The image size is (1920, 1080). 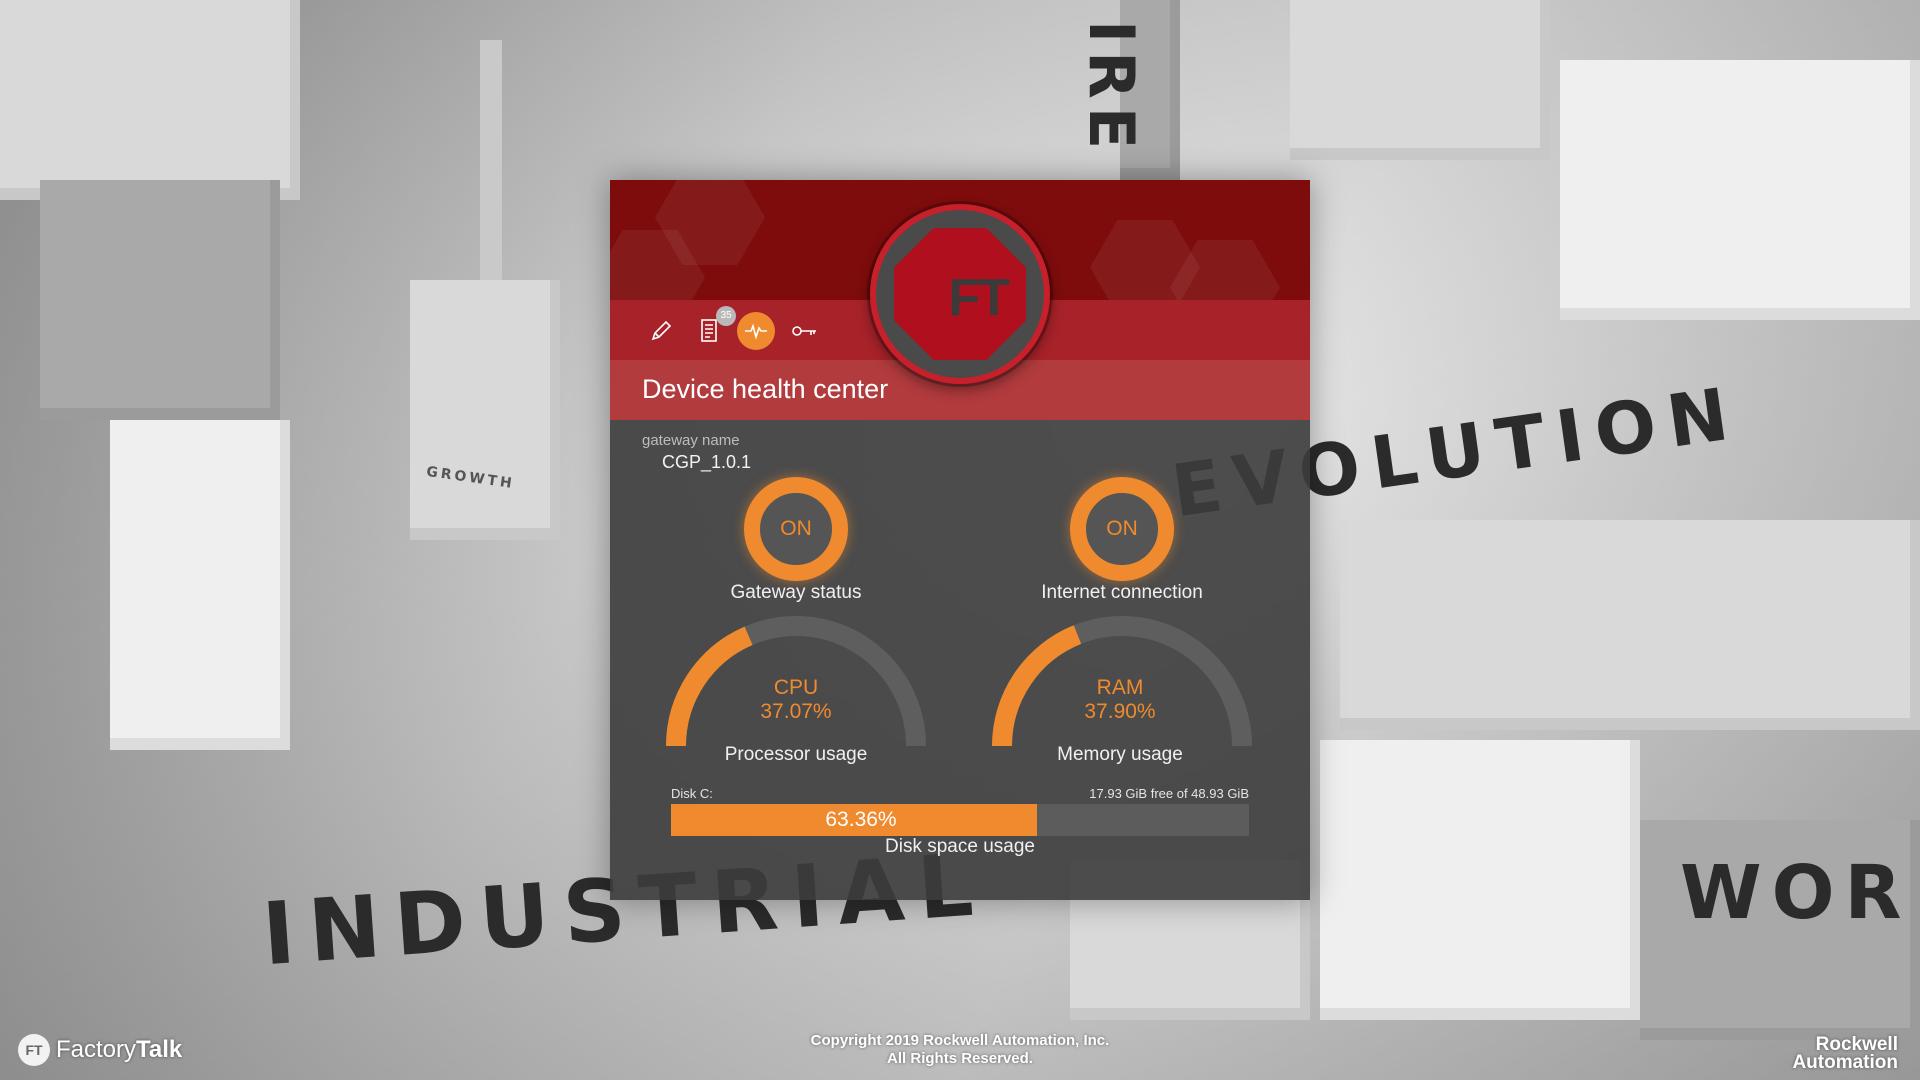 What do you see at coordinates (1120, 754) in the screenshot?
I see `memory-usage-label: Memory usage` at bounding box center [1120, 754].